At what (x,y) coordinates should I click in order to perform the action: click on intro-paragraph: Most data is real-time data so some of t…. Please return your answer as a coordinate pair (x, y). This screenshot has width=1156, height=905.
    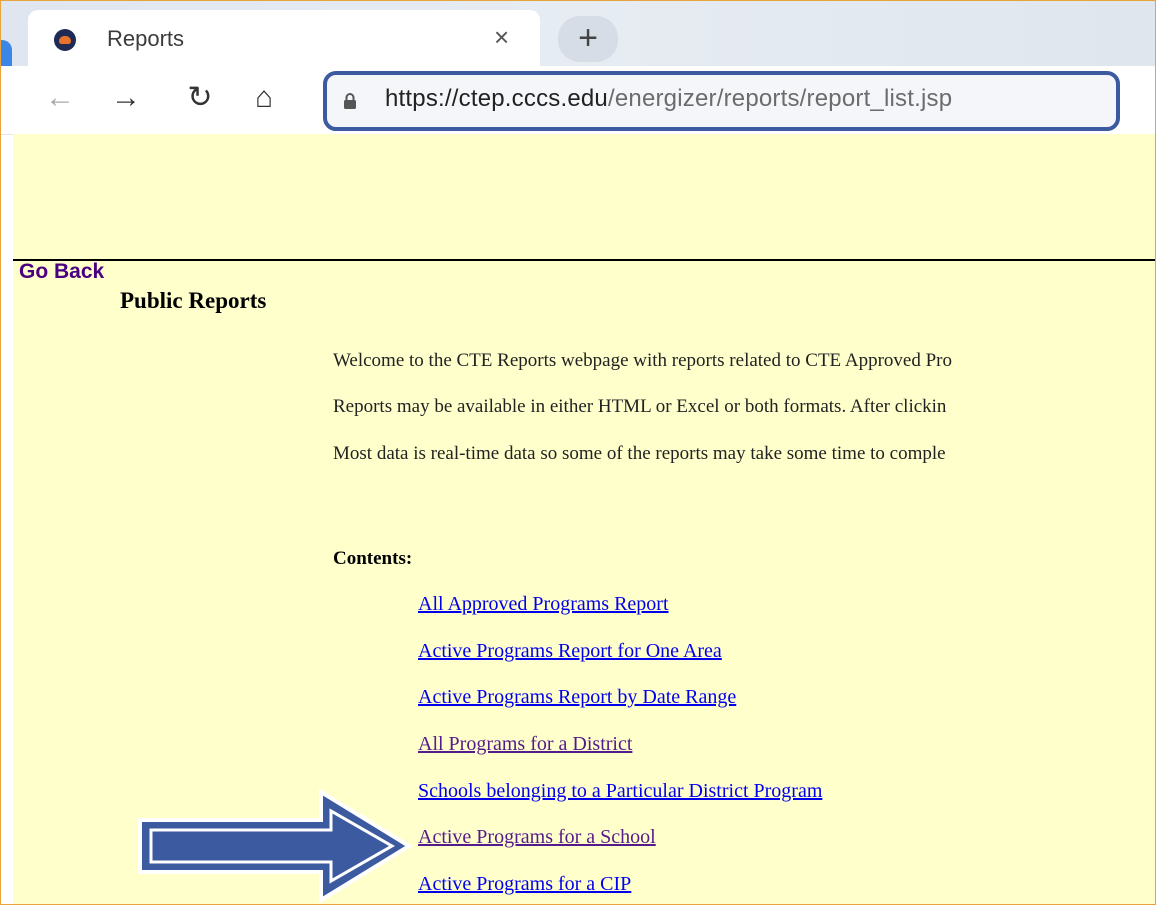
    Looking at the image, I should click on (639, 453).